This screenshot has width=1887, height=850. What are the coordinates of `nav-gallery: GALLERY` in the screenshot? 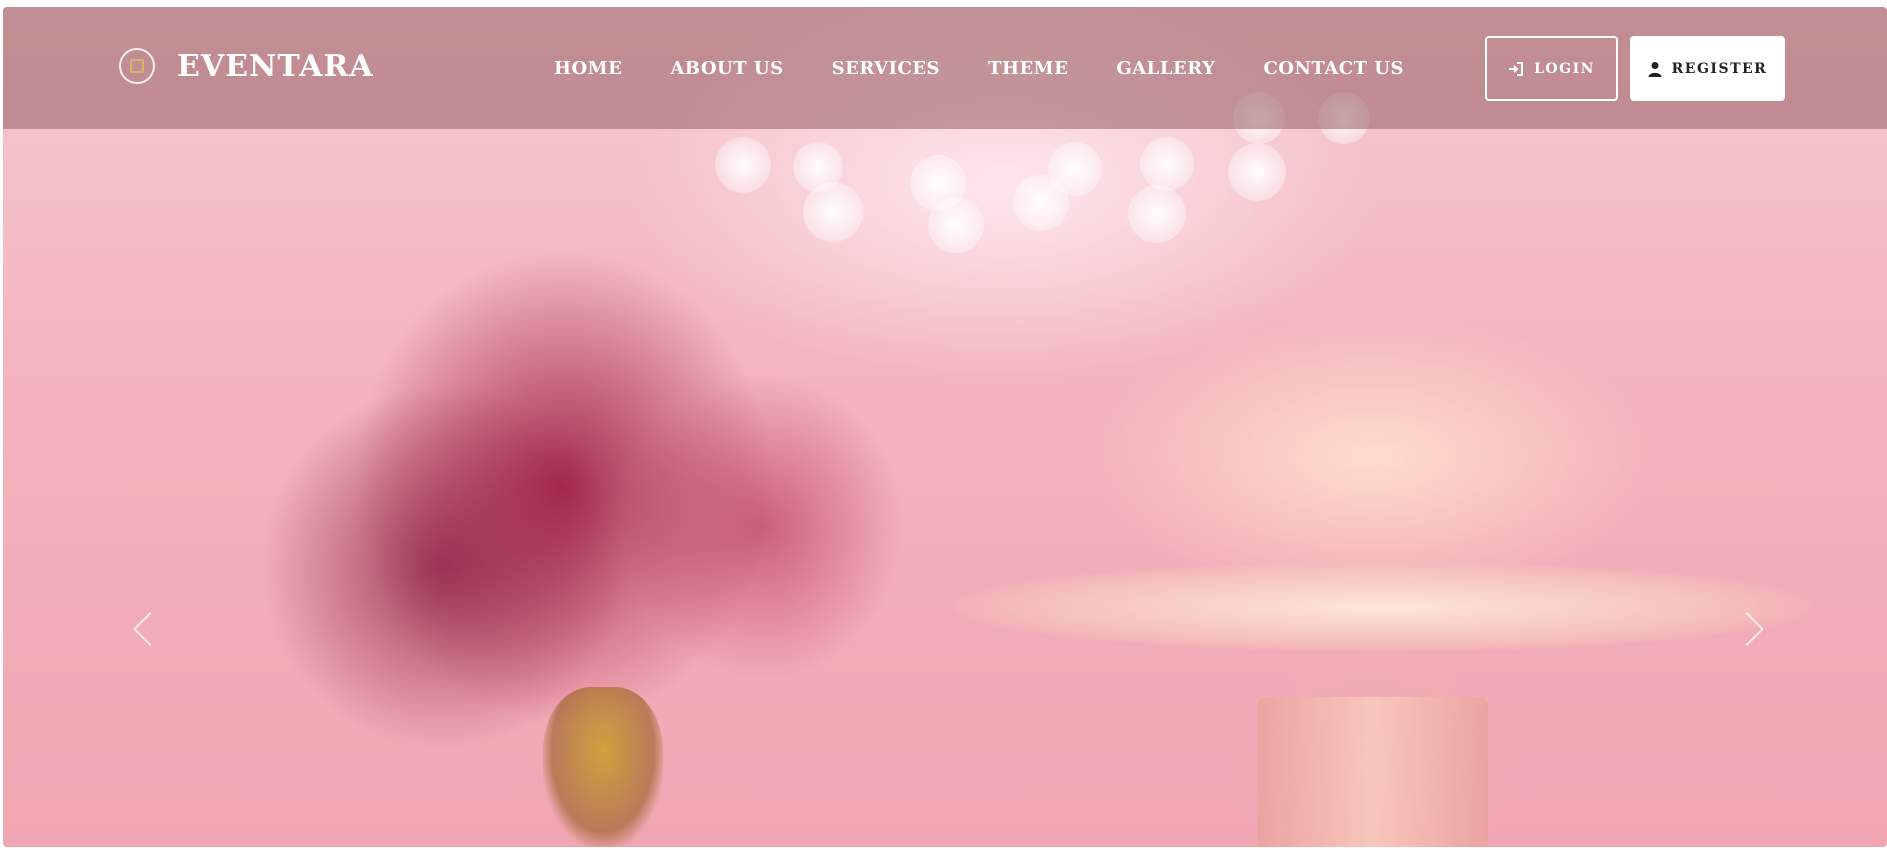 It's located at (1165, 68).